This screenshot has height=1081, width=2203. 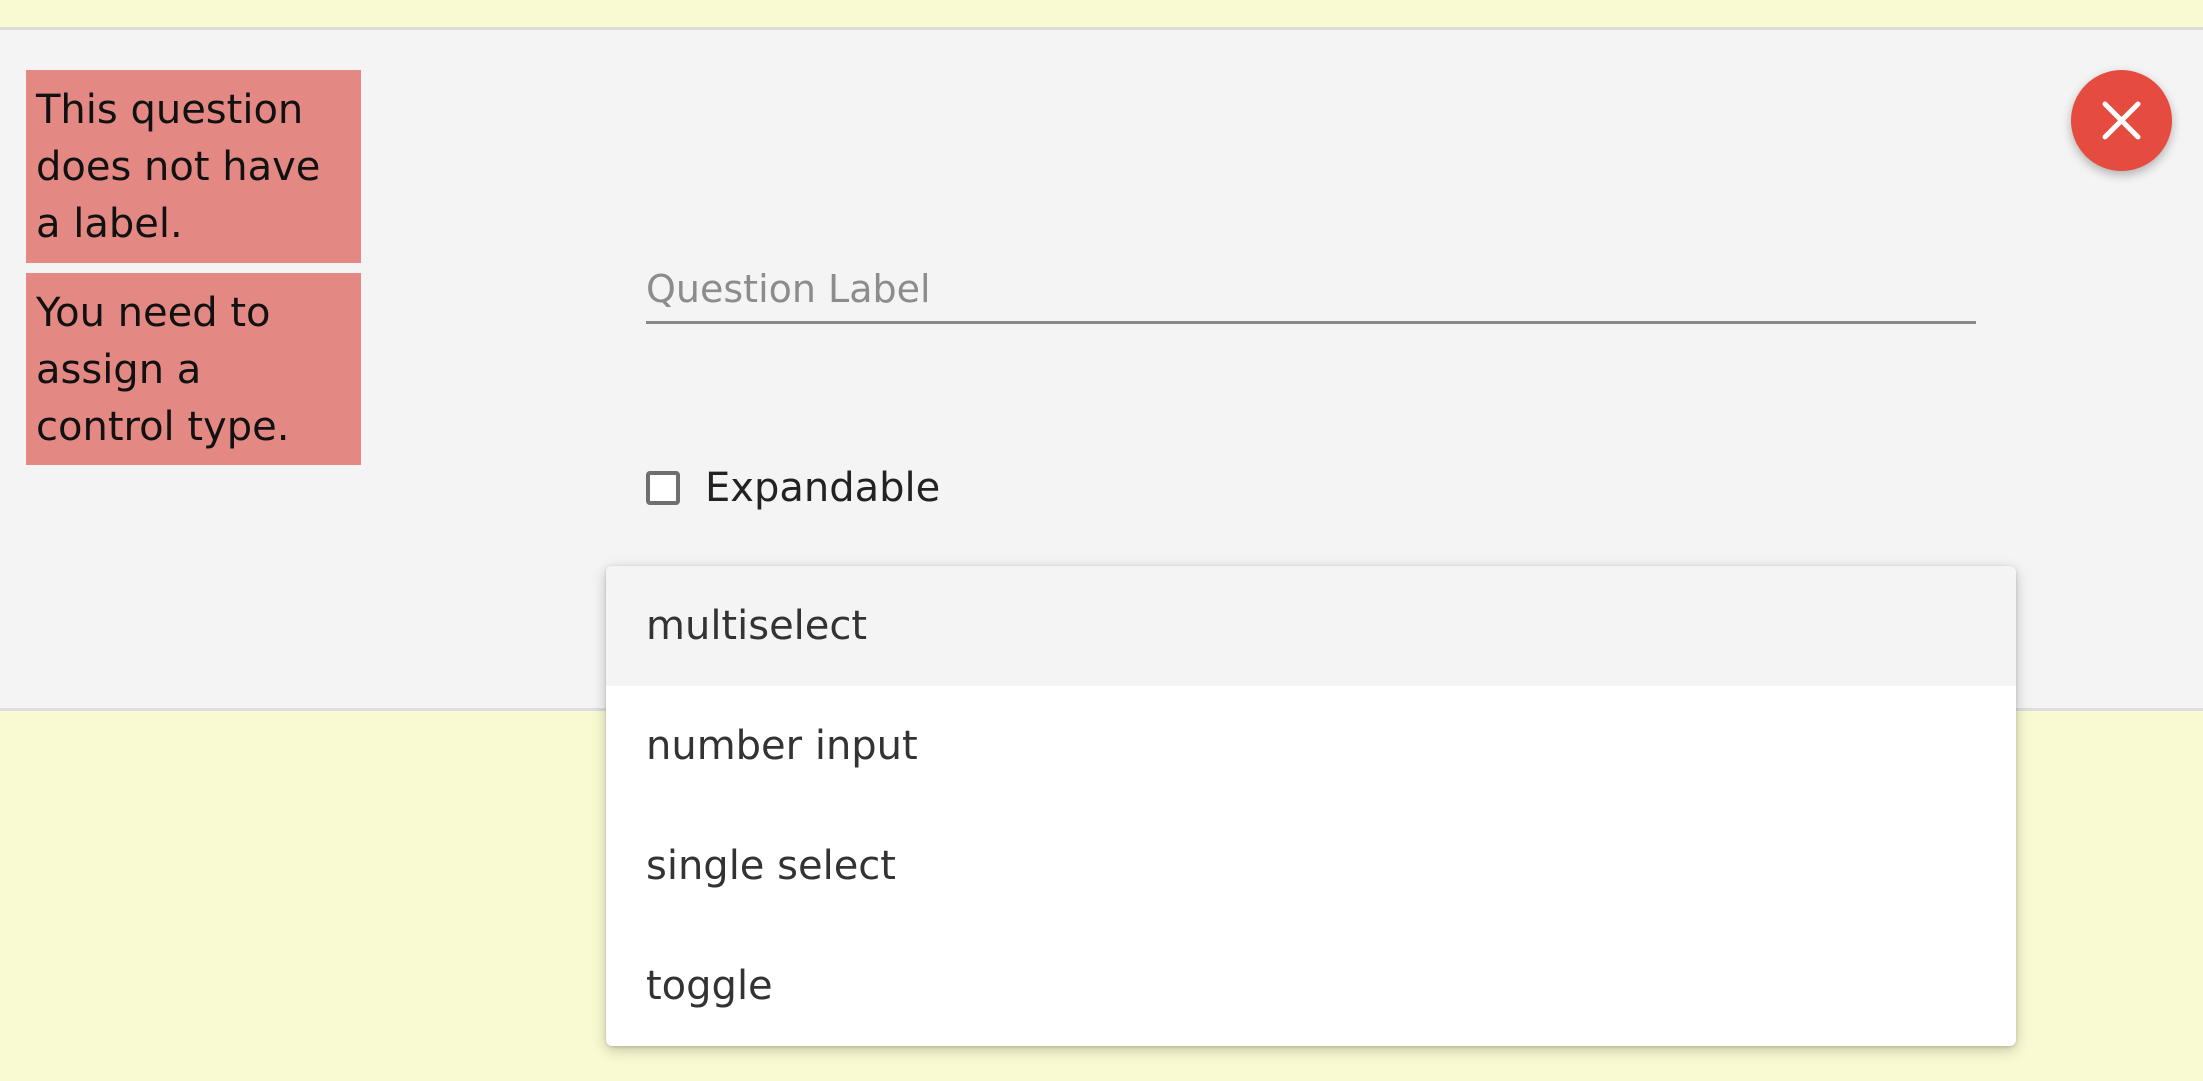 I want to click on dropdown-option-multiselect: multiselect, so click(x=1311, y=626).